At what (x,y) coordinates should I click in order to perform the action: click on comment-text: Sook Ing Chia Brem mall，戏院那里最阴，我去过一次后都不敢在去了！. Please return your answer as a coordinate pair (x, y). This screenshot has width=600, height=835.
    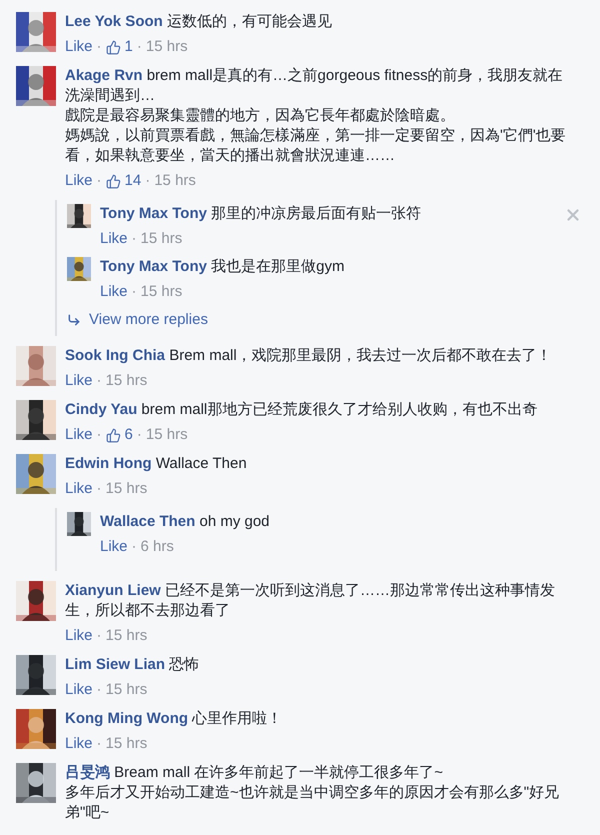
    Looking at the image, I should click on (309, 356).